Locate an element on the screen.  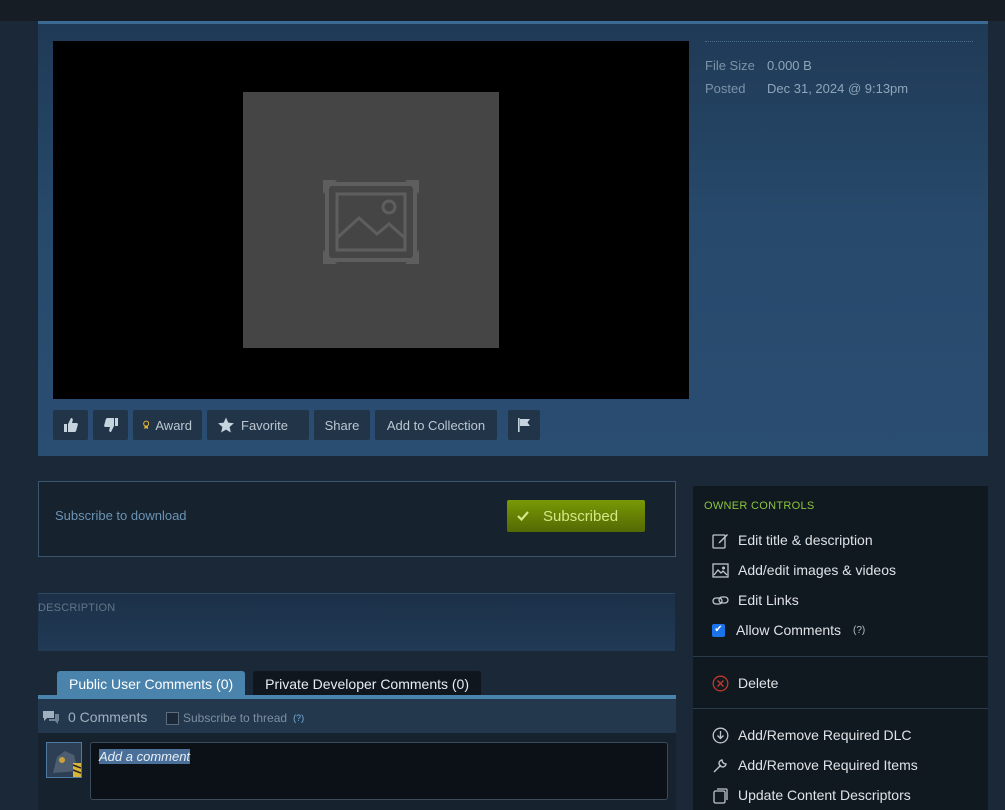
star-icon is located at coordinates (226, 425).